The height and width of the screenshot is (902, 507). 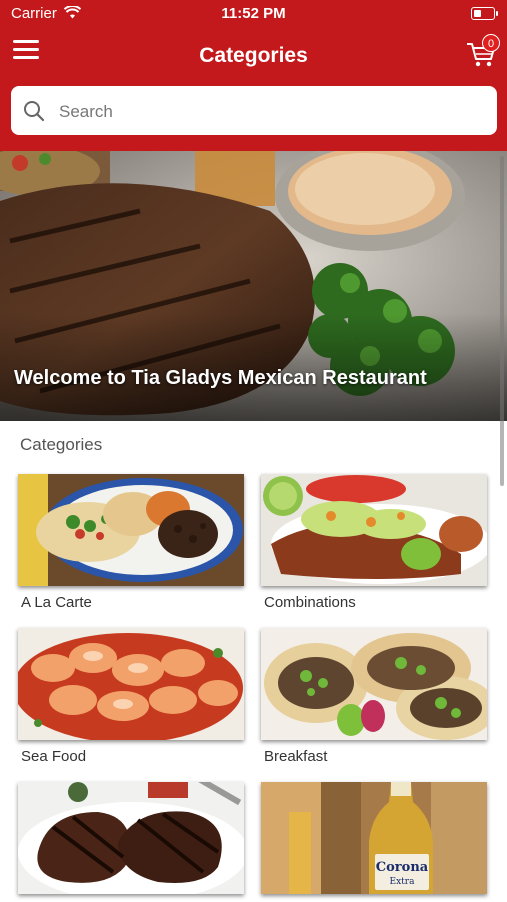 What do you see at coordinates (374, 838) in the screenshot?
I see `category-image: Corona Extra` at bounding box center [374, 838].